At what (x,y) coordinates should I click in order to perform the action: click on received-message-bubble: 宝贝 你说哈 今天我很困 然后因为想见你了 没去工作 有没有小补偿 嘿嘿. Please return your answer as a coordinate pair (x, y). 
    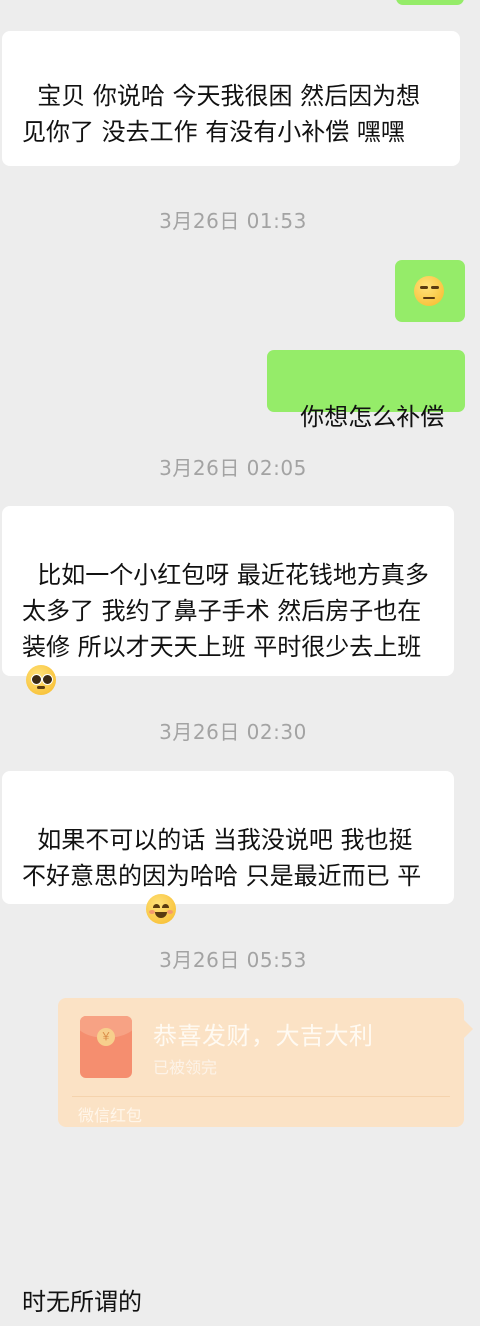
    Looking at the image, I should click on (231, 98).